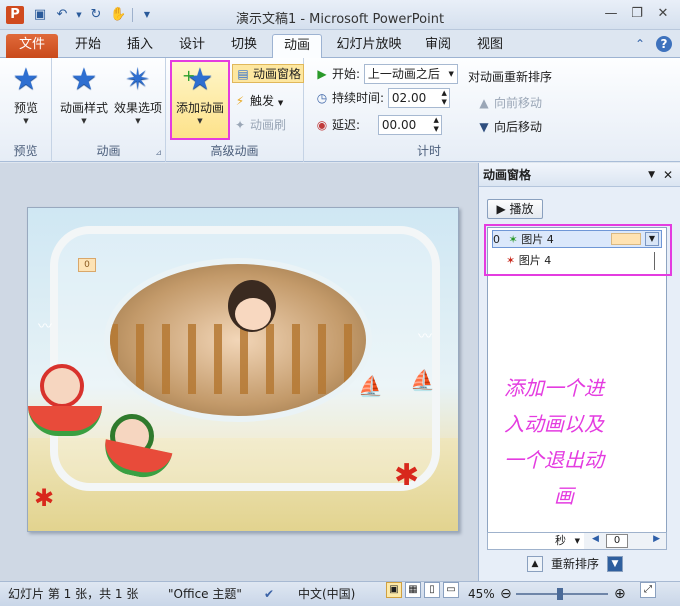 The image size is (680, 606). Describe the element at coordinates (648, 590) in the screenshot. I see `fit-to-window-icon: ⤢` at that location.